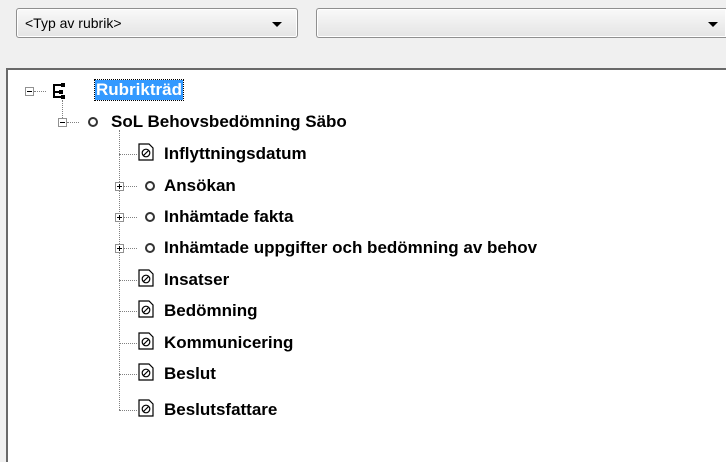 This screenshot has height=462, width=726. Describe the element at coordinates (236, 375) in the screenshot. I see `tree-node-section: Beslut` at that location.